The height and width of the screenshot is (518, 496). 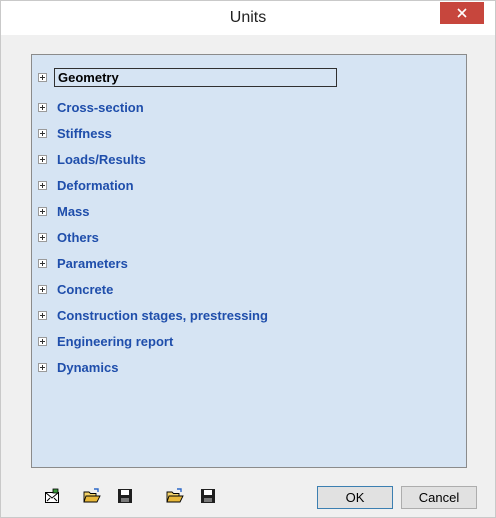 What do you see at coordinates (115, 341) in the screenshot?
I see `tree-item-label: Engineering report` at bounding box center [115, 341].